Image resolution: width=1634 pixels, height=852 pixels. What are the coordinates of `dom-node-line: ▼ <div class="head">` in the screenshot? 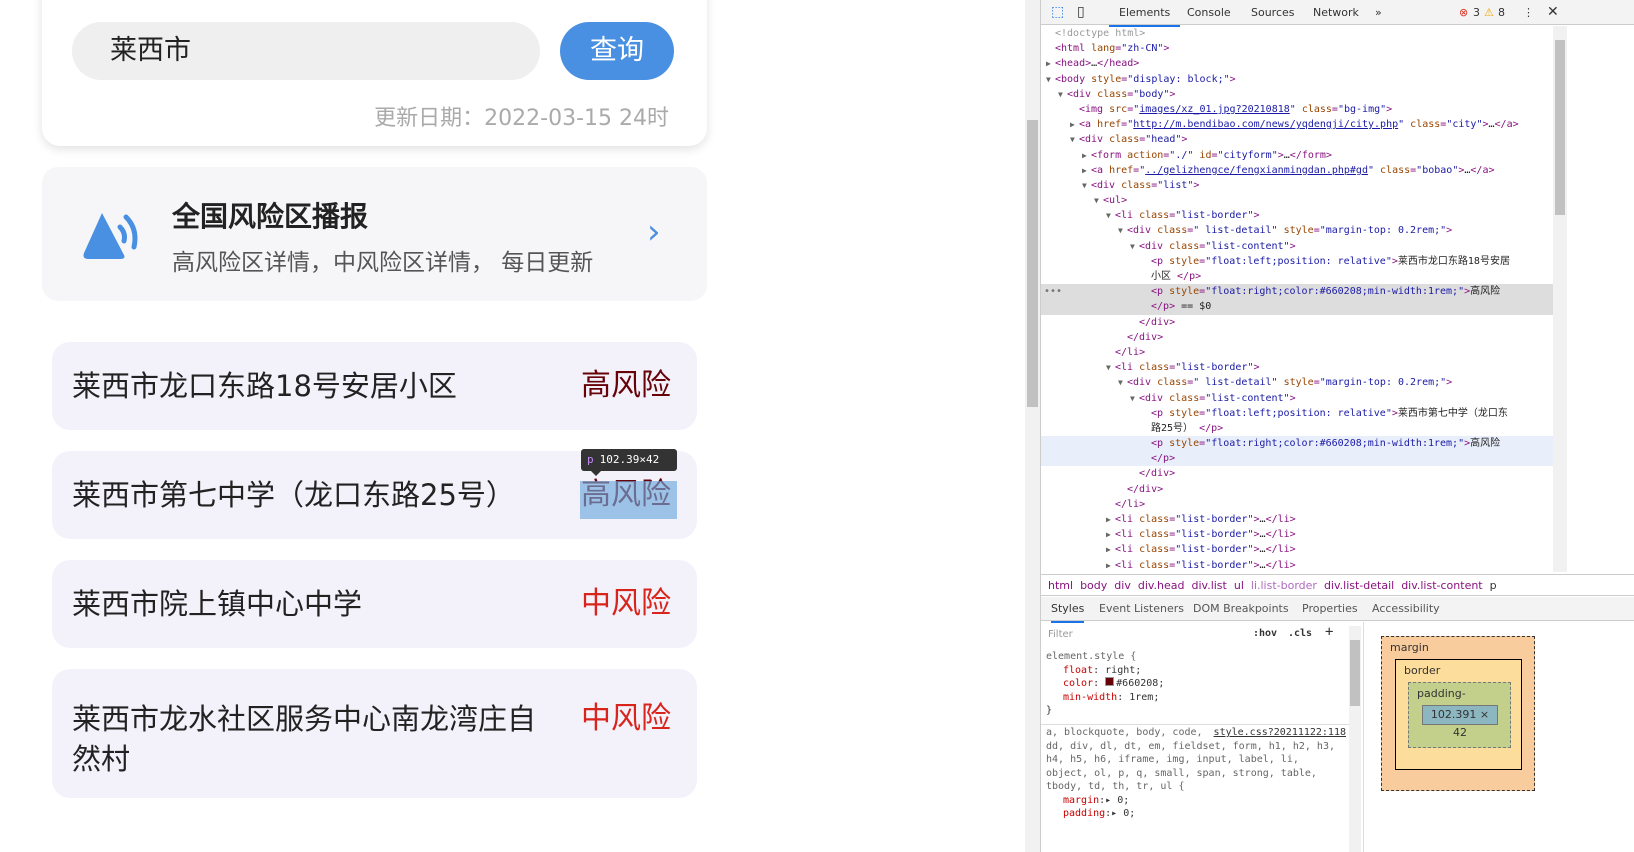 It's located at (1297, 139).